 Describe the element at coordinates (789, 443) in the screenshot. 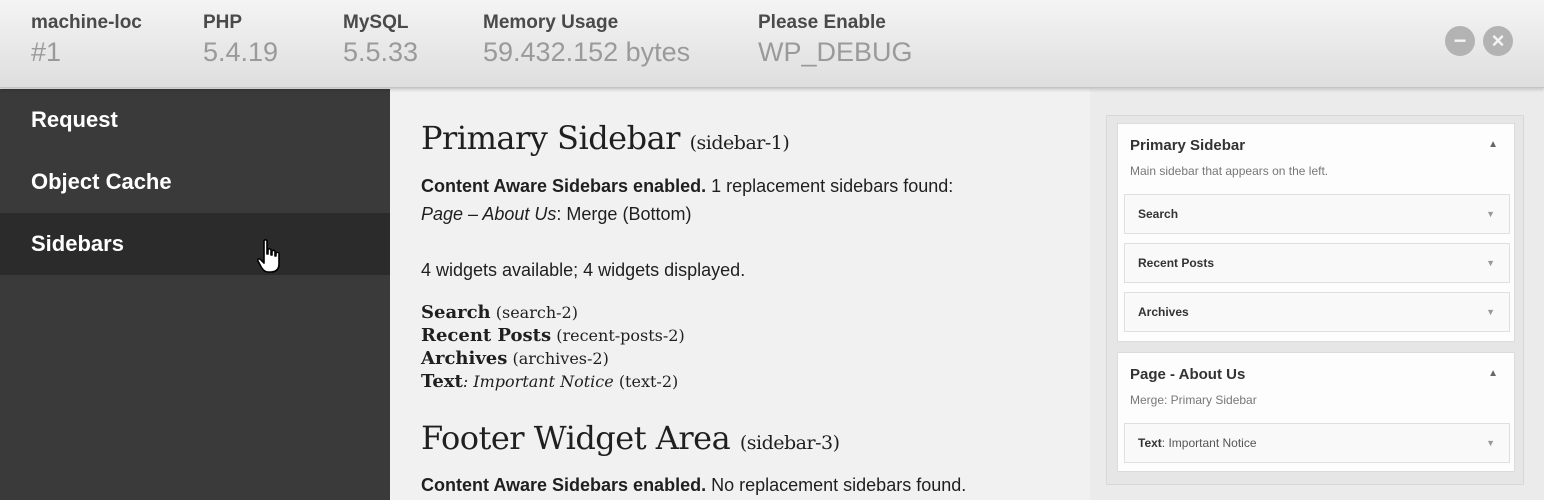

I see `section-id: (sidebar-3)` at that location.